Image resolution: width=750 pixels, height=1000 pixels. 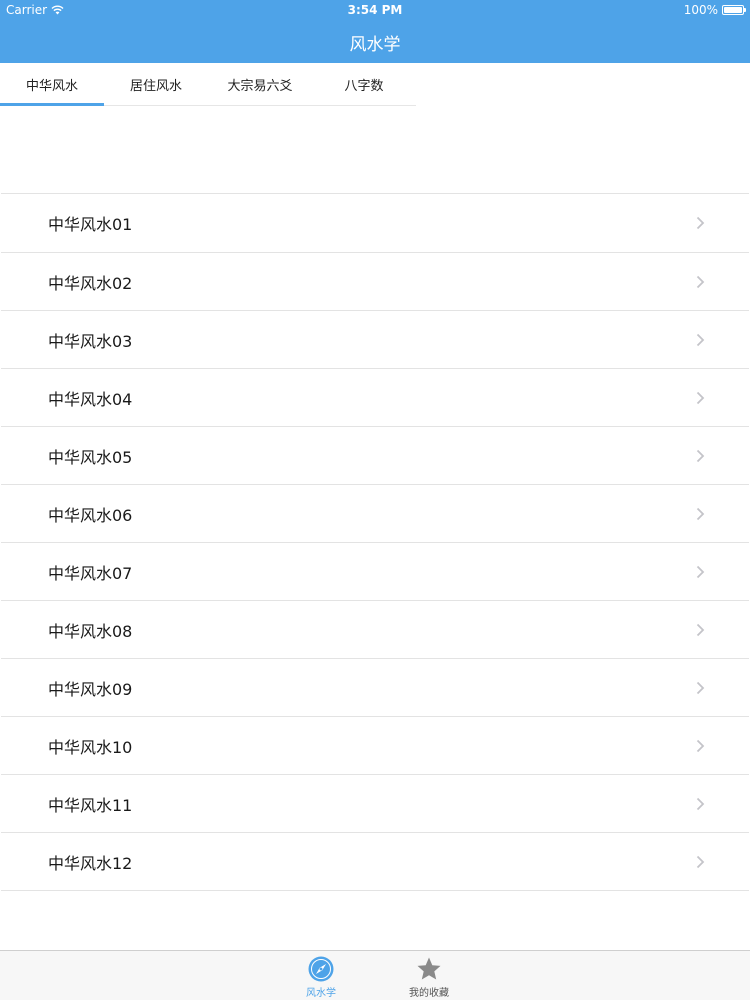 I want to click on tabbar-item-fengshui: 风水学, so click(x=321, y=977).